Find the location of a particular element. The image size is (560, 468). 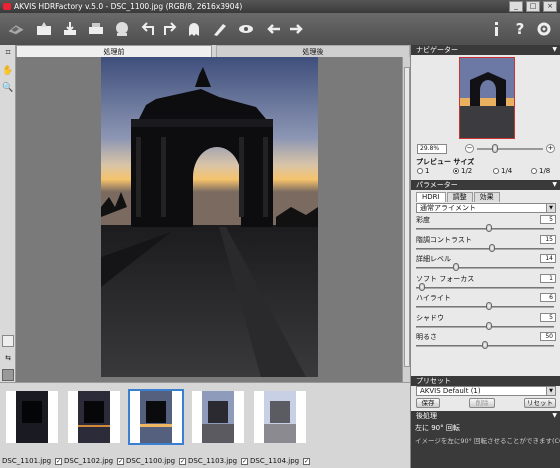

undo-icon is located at coordinates (148, 29).